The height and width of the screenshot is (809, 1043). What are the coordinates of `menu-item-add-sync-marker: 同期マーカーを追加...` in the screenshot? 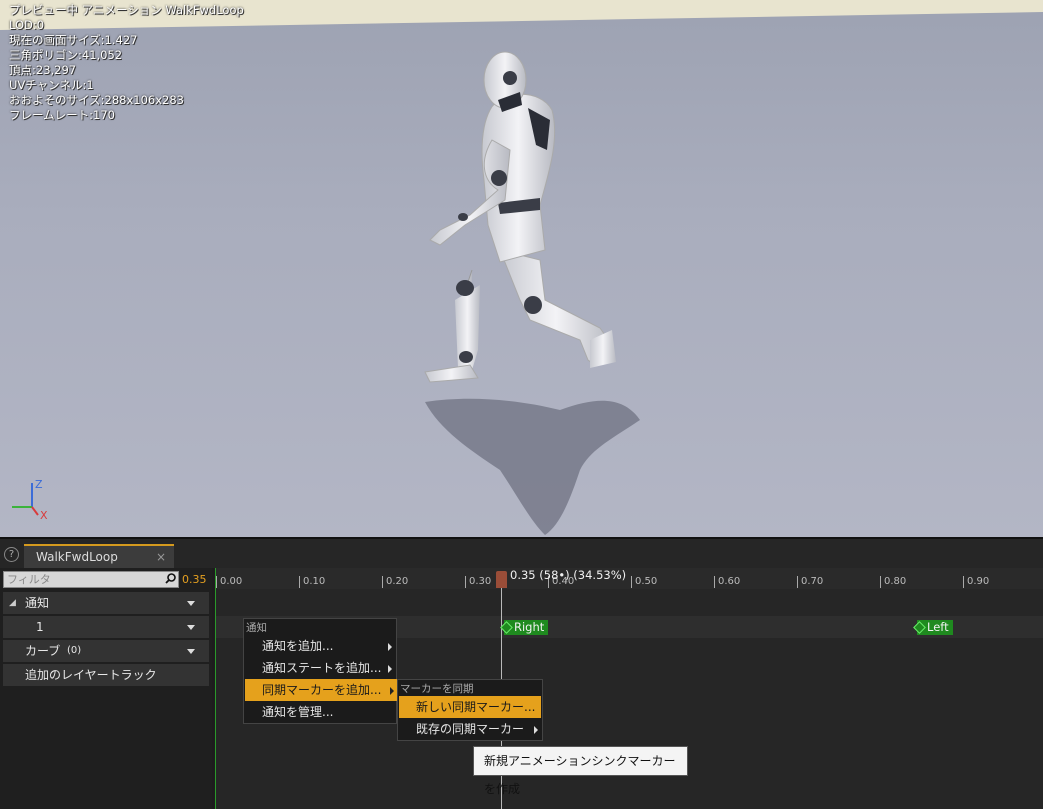 It's located at (321, 690).